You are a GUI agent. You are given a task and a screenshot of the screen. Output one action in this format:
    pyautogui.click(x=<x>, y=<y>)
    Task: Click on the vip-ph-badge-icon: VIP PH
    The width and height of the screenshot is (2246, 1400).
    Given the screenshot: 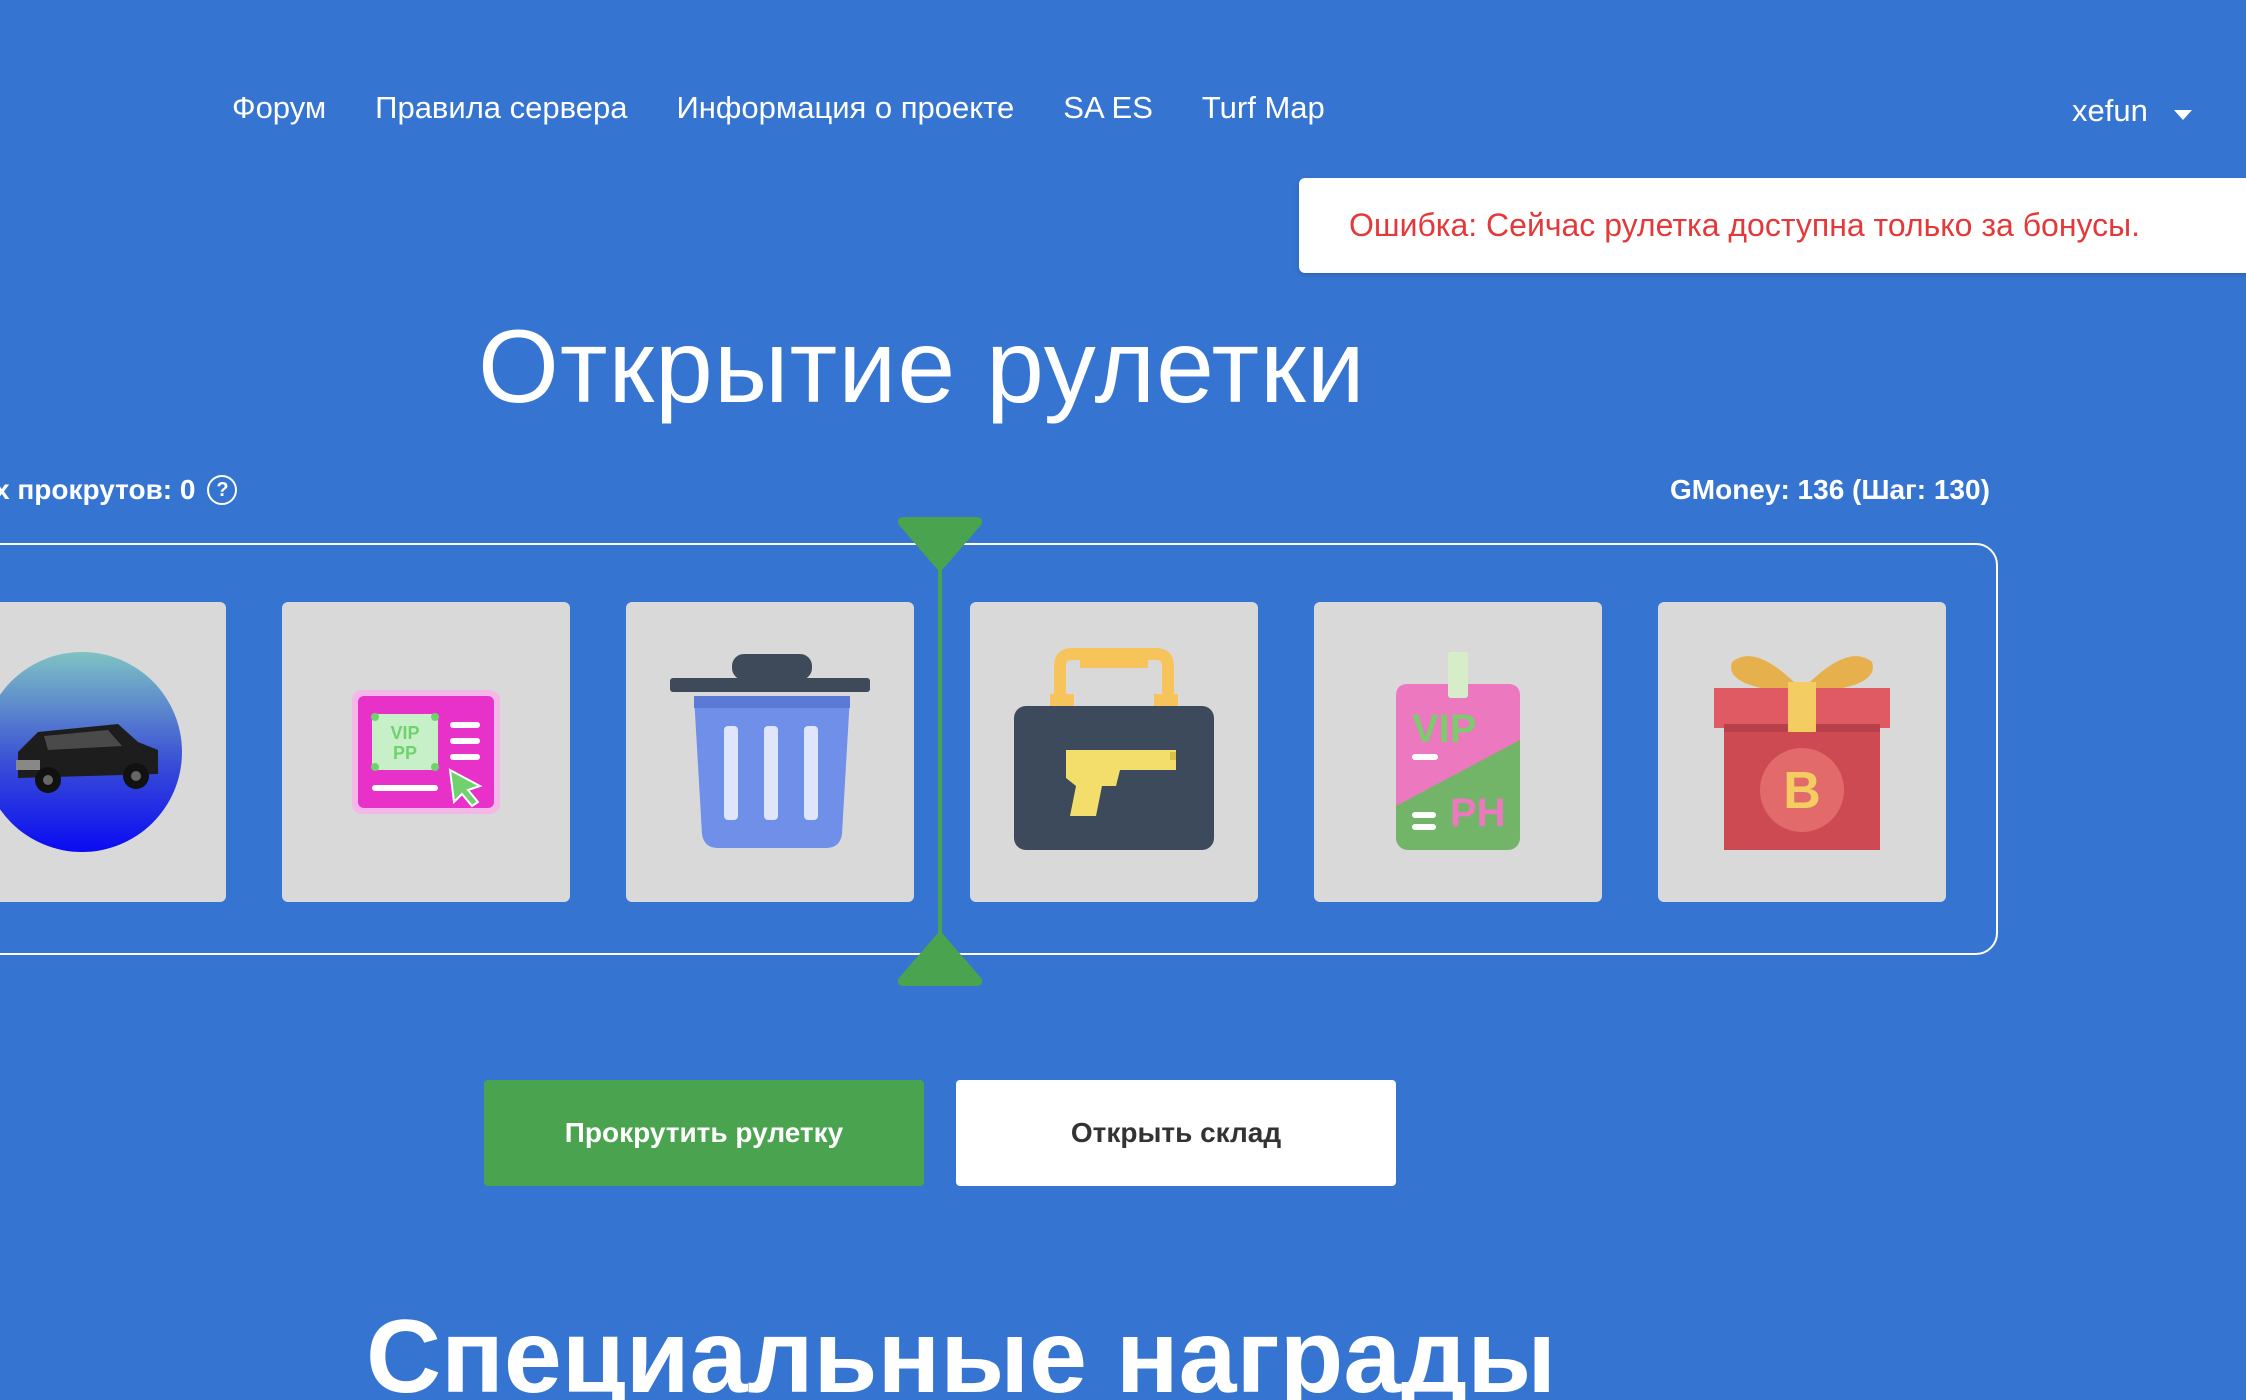 What is the action you would take?
    pyautogui.click(x=1458, y=751)
    